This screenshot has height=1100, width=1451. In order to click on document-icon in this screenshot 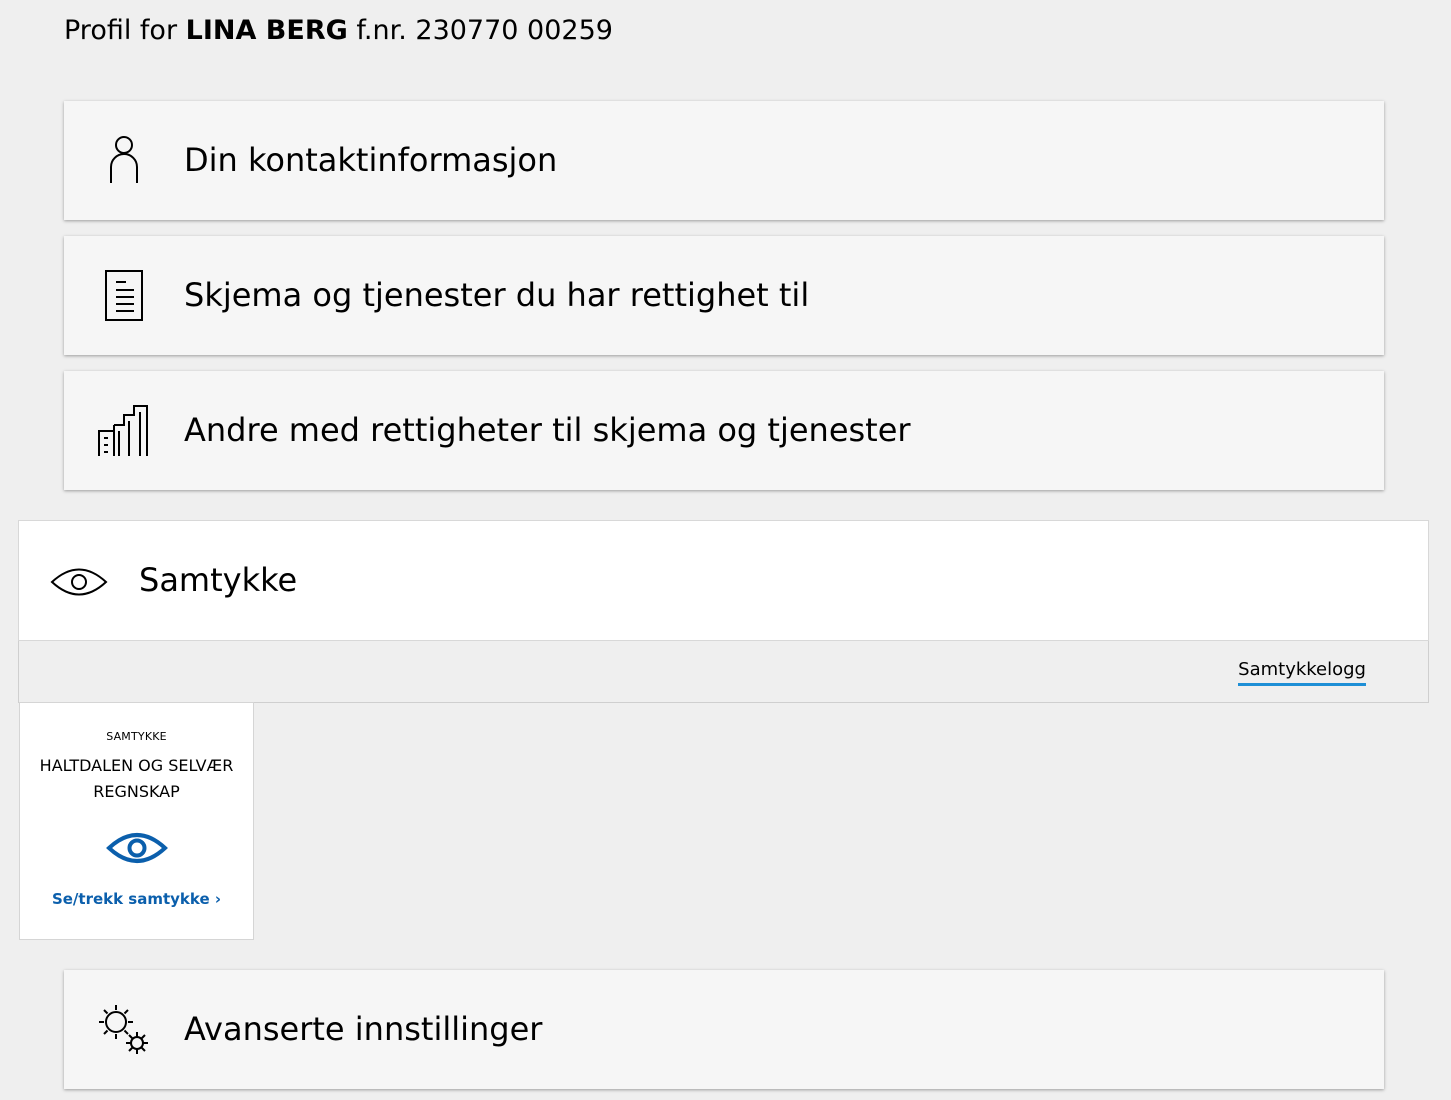, I will do `click(124, 295)`.